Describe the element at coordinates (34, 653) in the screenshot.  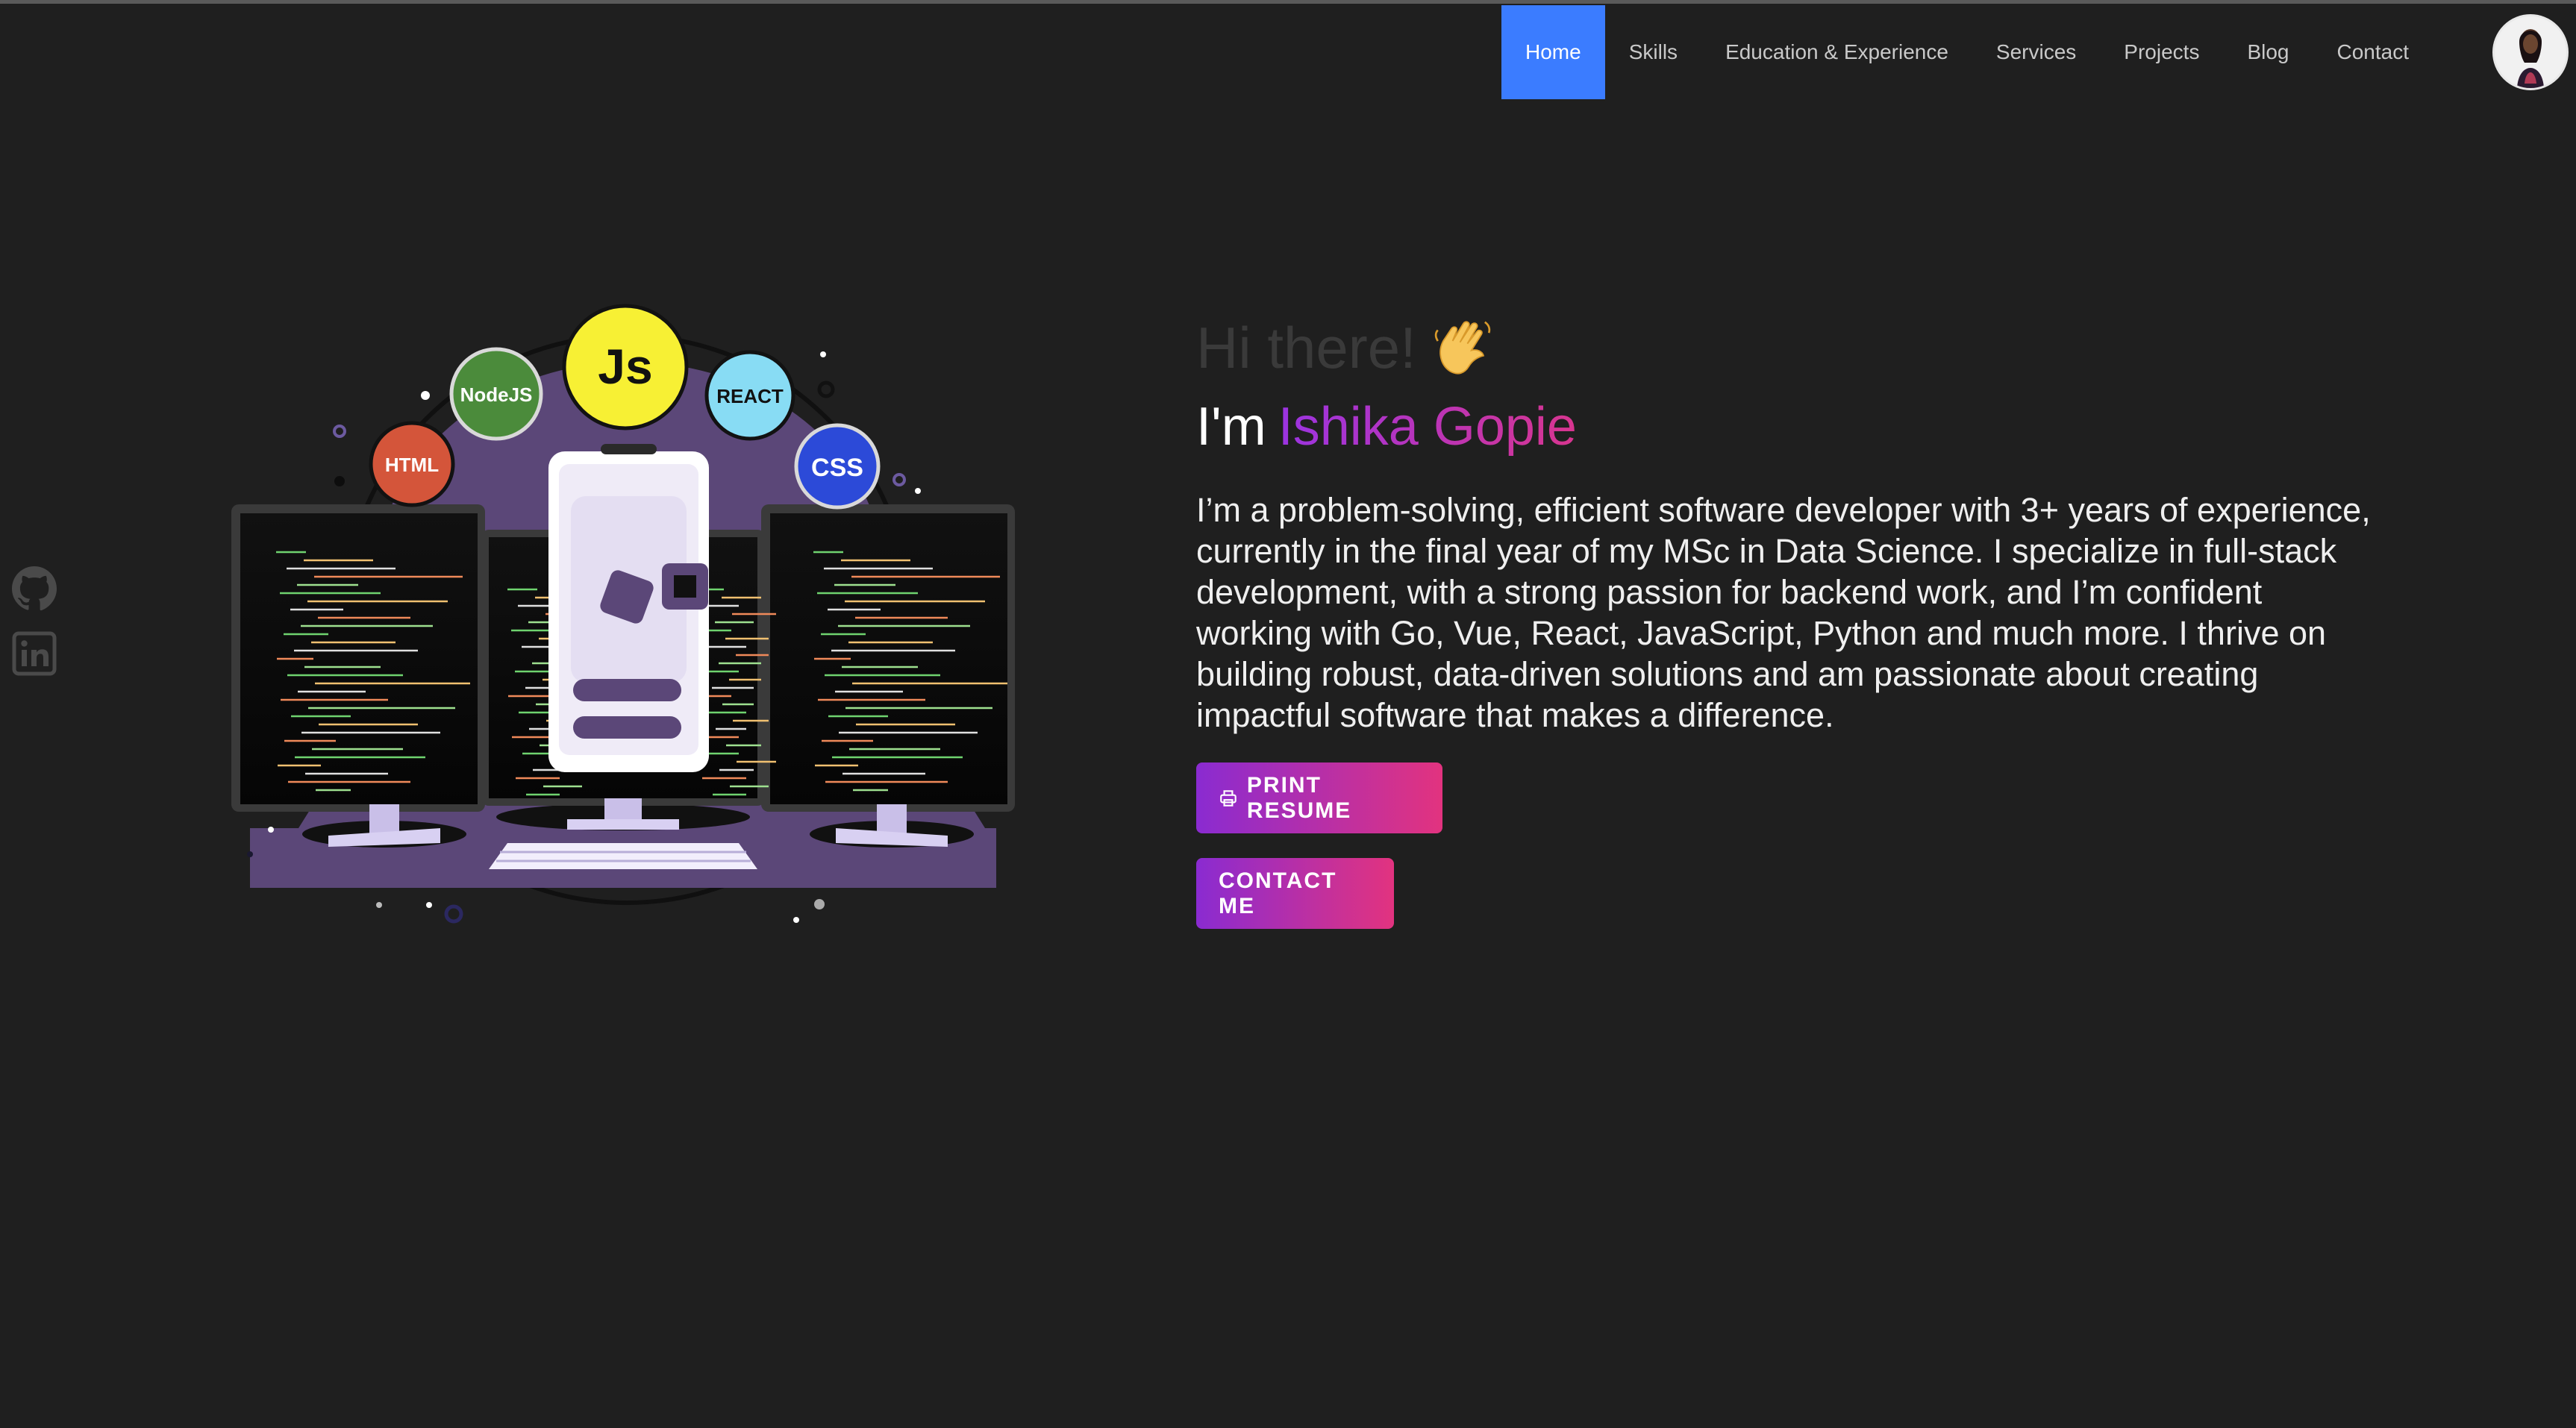
I see `linkedin-icon` at that location.